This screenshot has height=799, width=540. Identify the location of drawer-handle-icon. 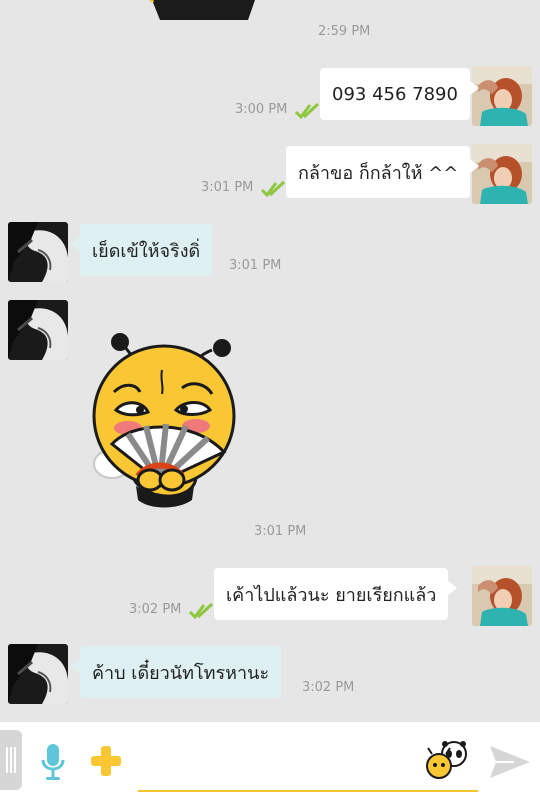
(11, 760).